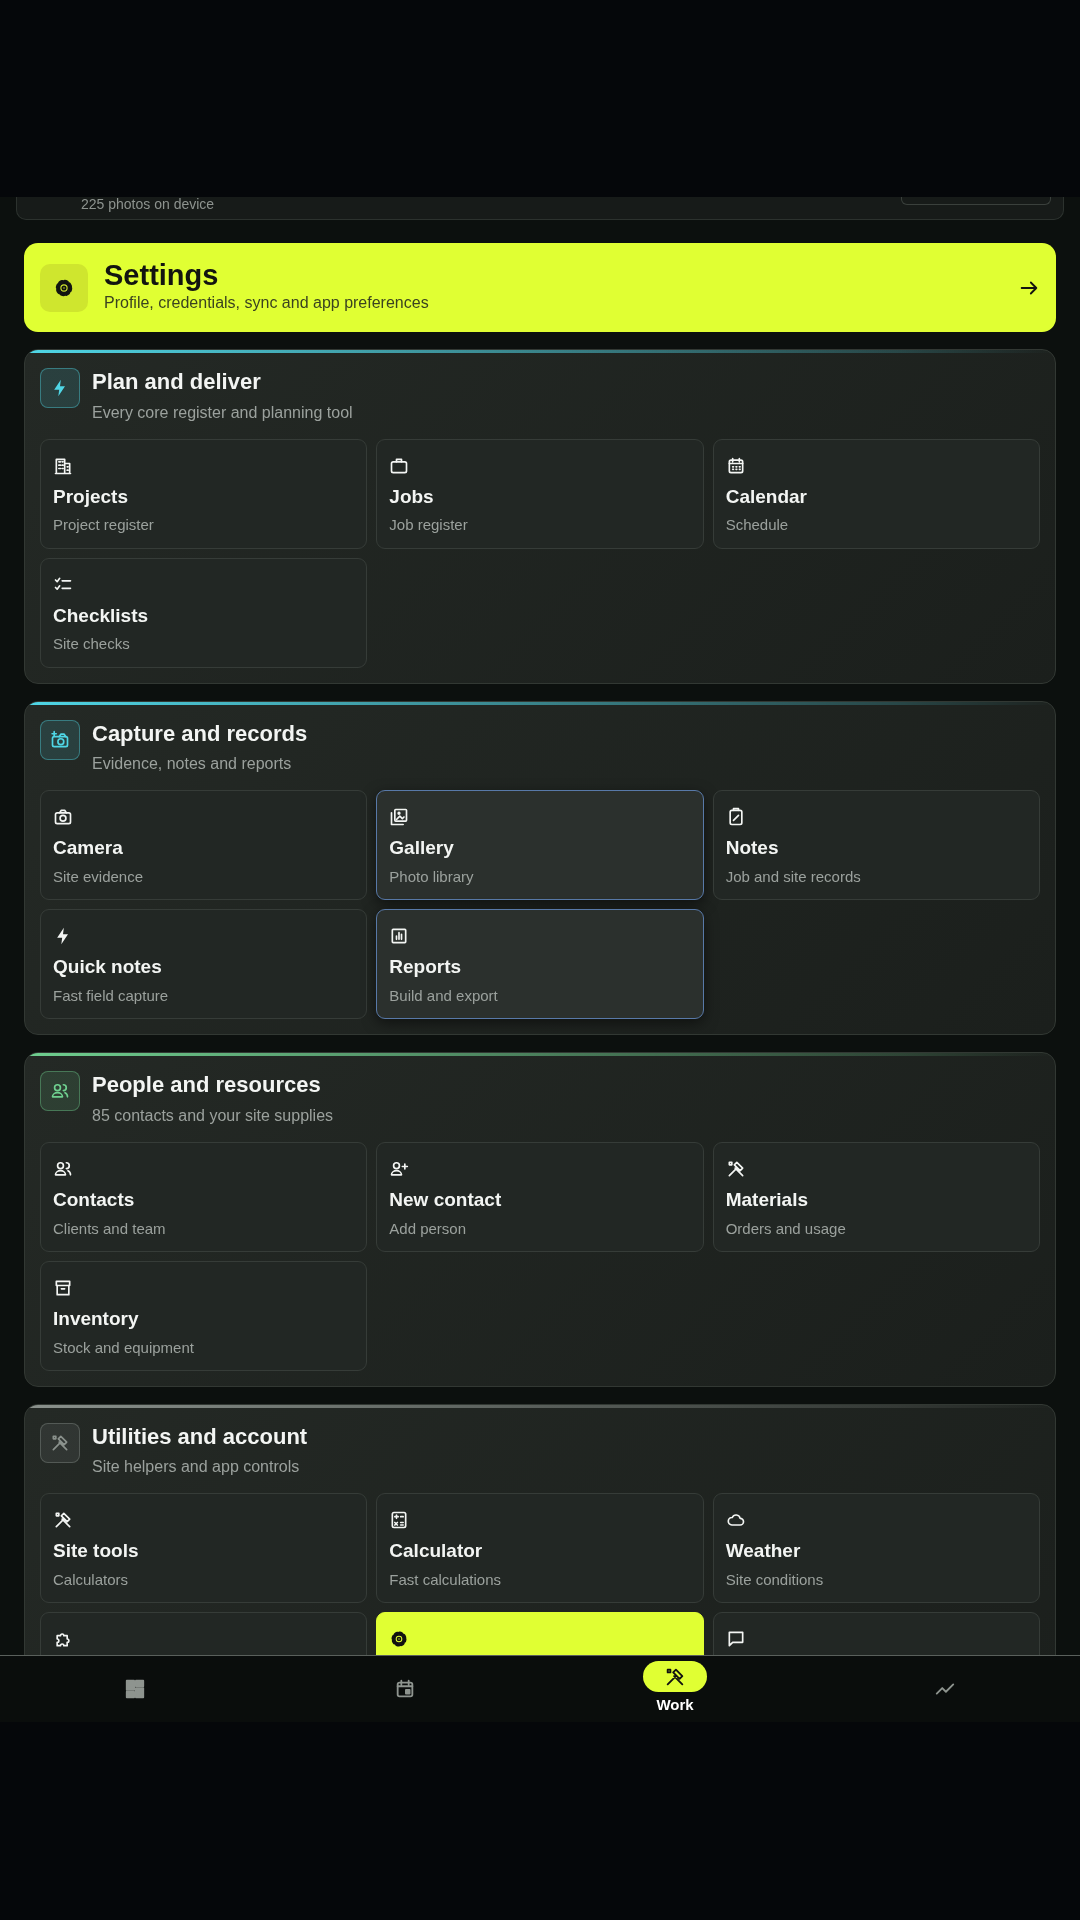 The image size is (1080, 1920). What do you see at coordinates (422, 848) in the screenshot?
I see `tile-title: Gallery` at bounding box center [422, 848].